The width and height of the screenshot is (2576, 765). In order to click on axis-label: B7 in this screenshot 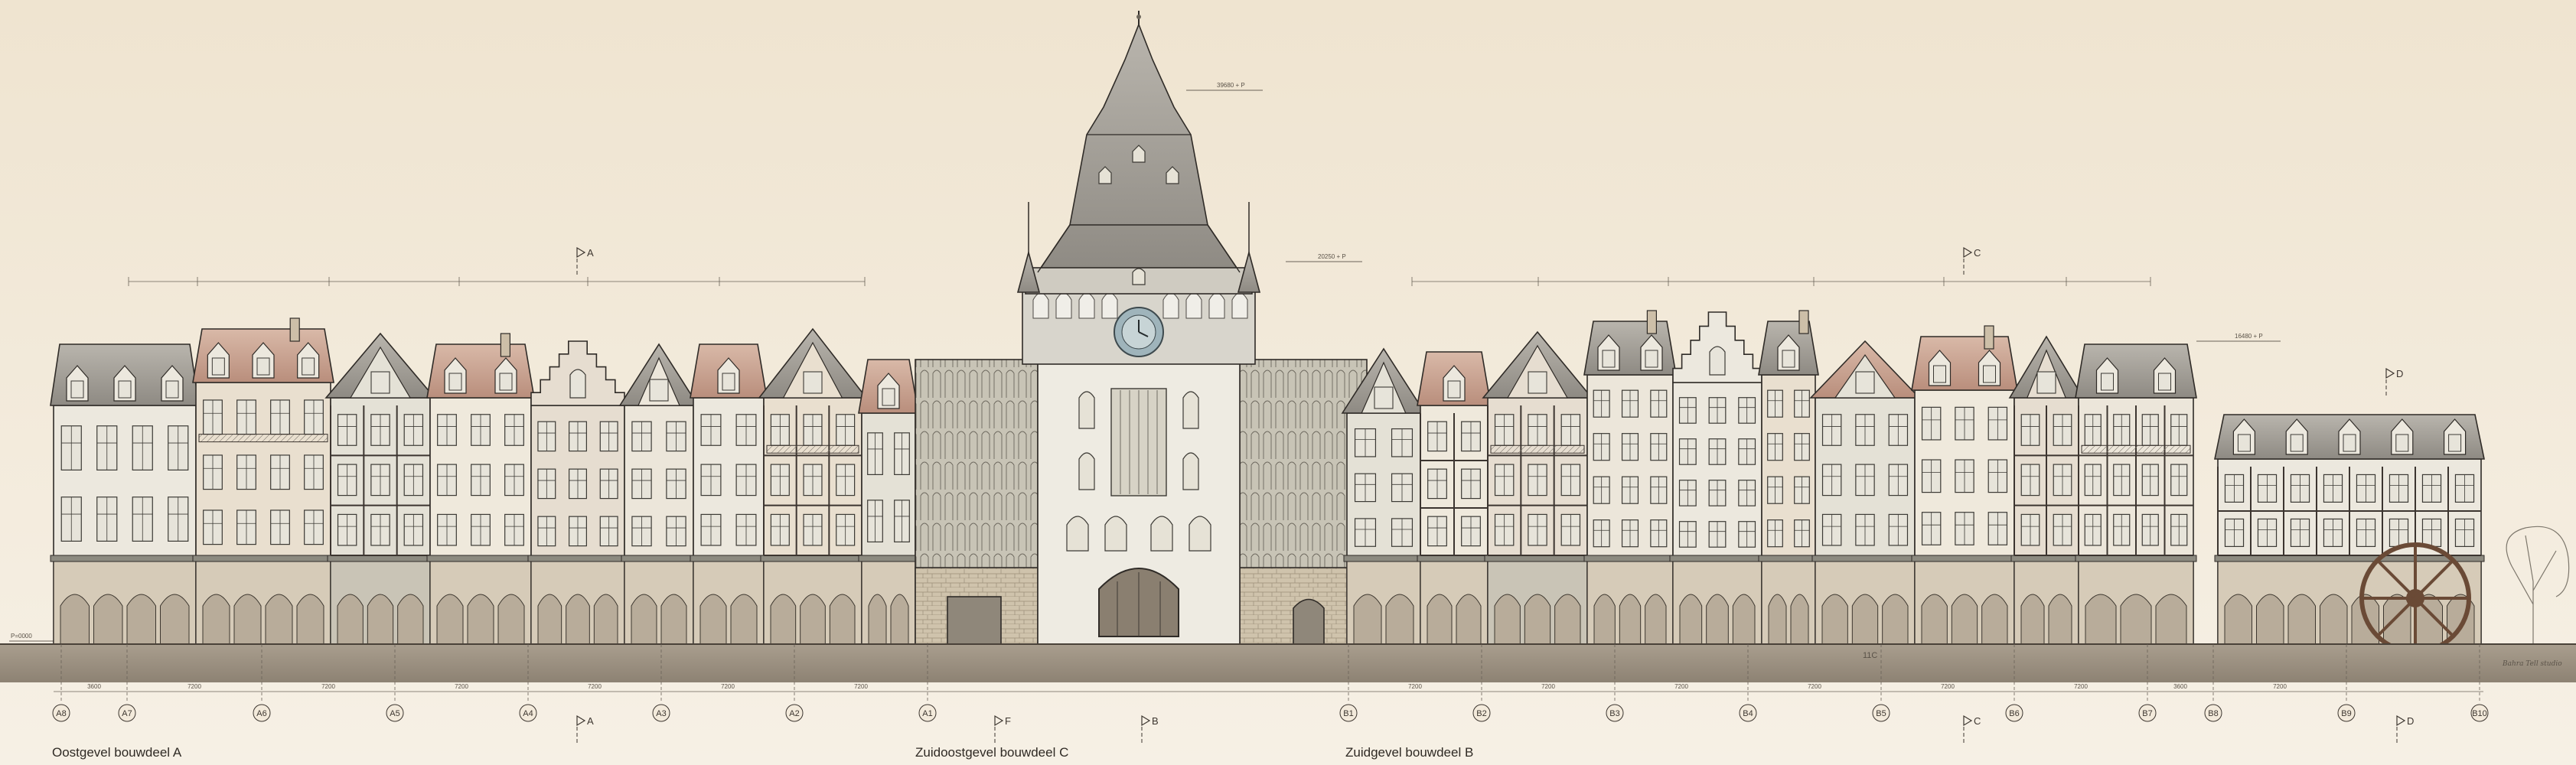, I will do `click(2147, 713)`.